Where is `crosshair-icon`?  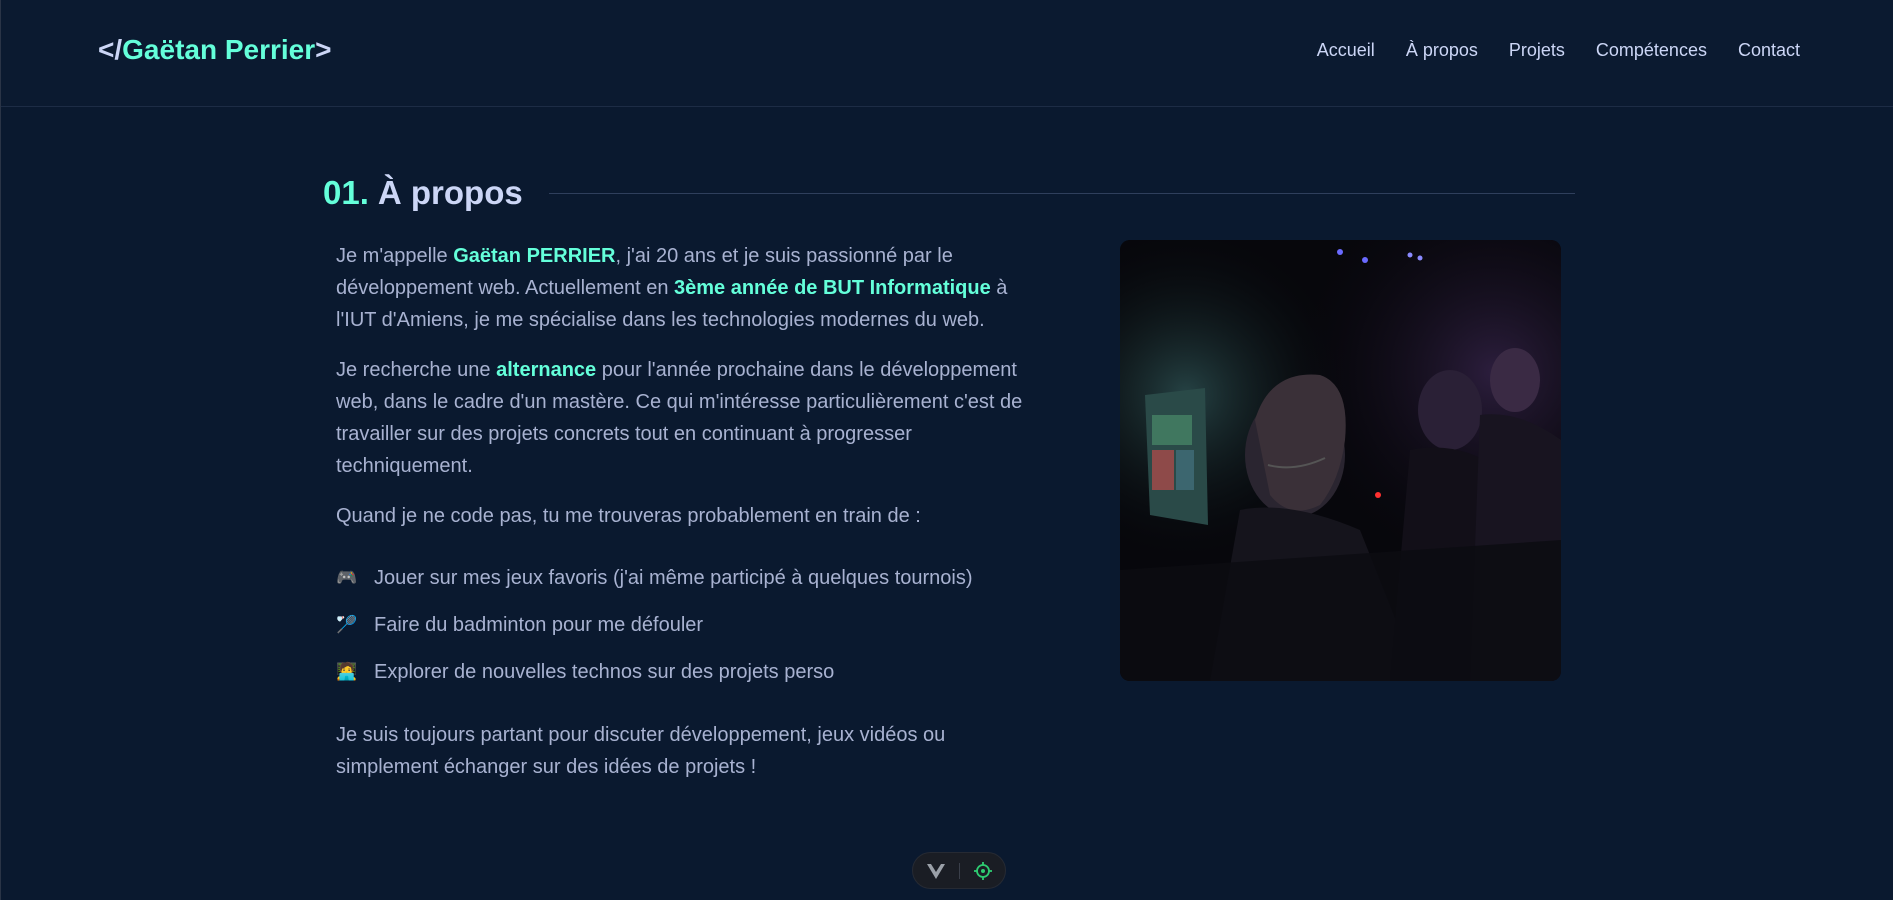 crosshair-icon is located at coordinates (982, 870).